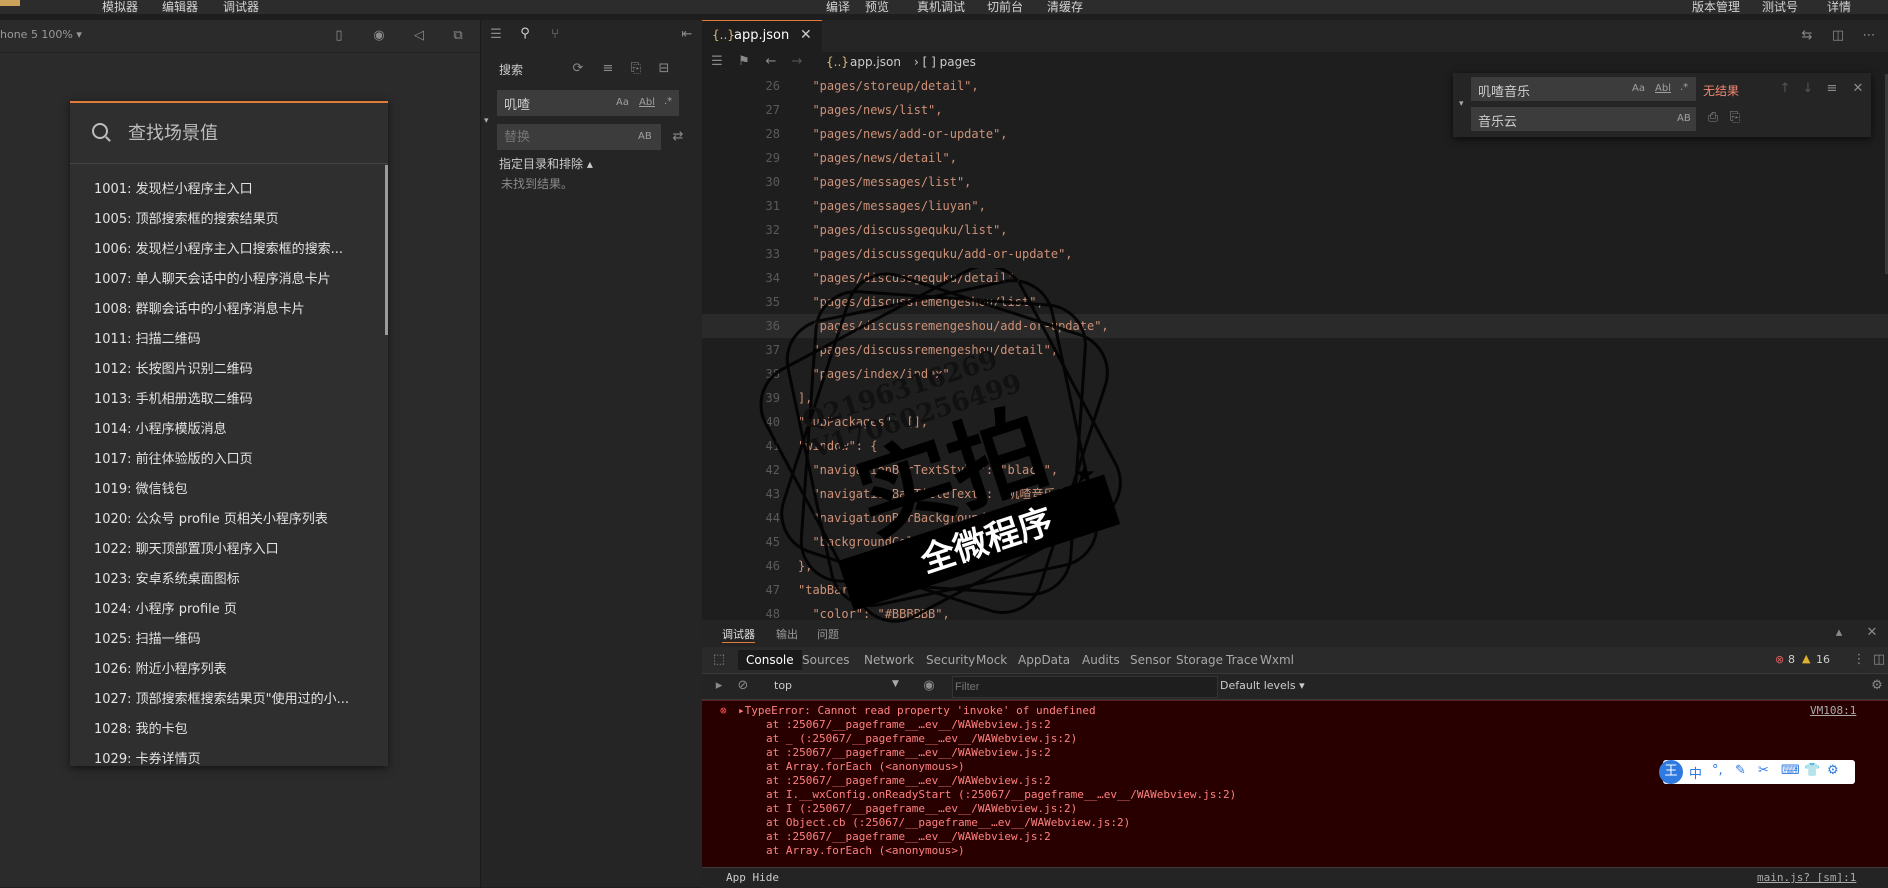  Describe the element at coordinates (41, 34) in the screenshot. I see `device-selector: hone 5 100% ▾` at that location.